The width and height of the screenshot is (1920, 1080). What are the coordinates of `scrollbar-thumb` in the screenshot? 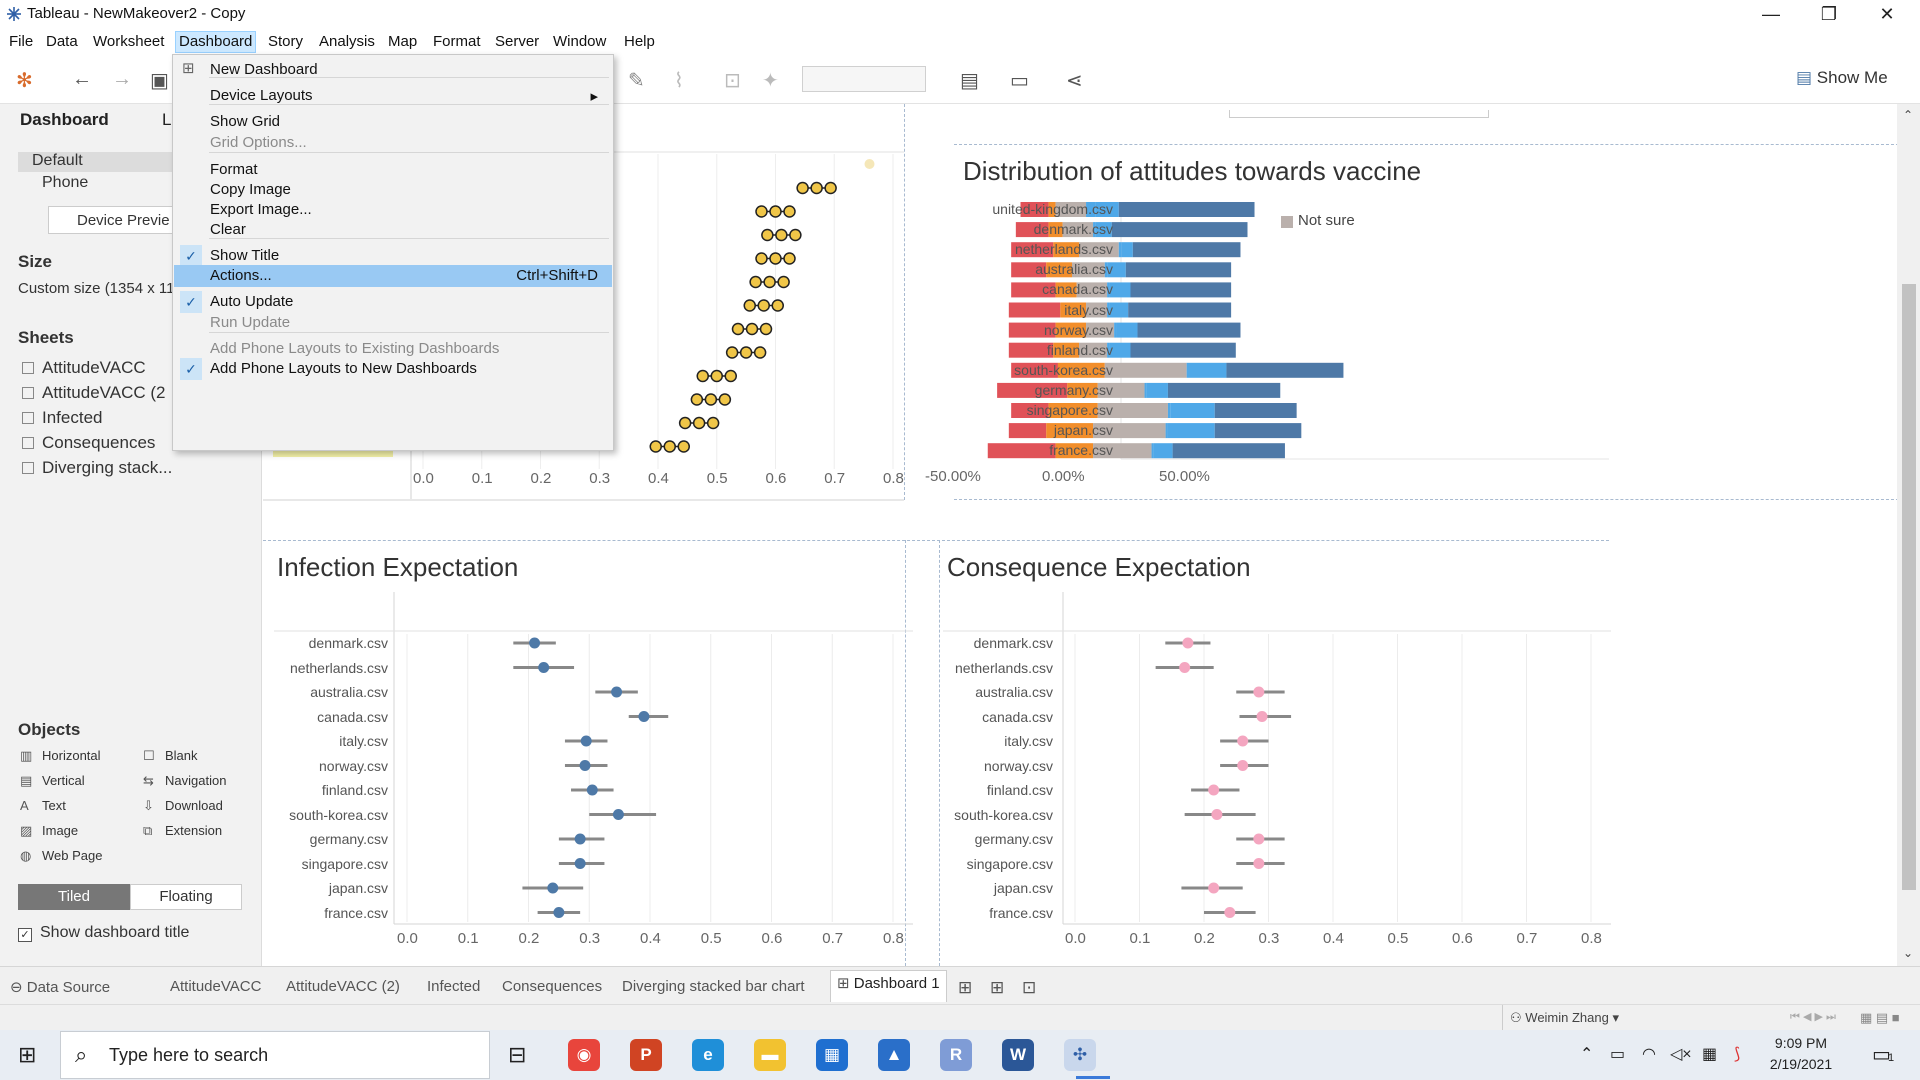 It's located at (1909, 587).